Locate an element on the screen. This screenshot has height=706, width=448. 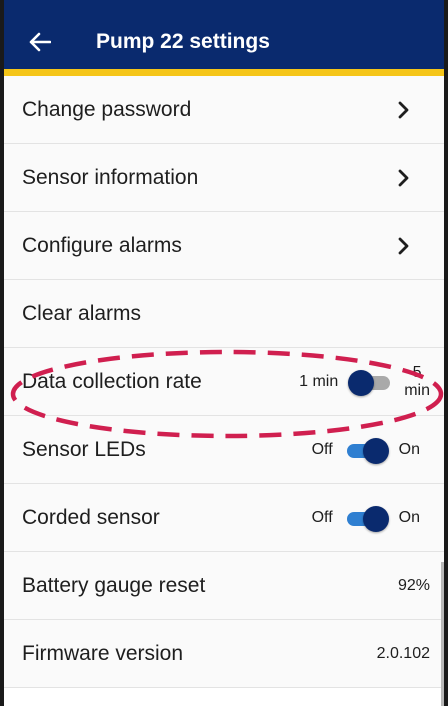
sensor-leds-off-label: Off is located at coordinates (322, 449).